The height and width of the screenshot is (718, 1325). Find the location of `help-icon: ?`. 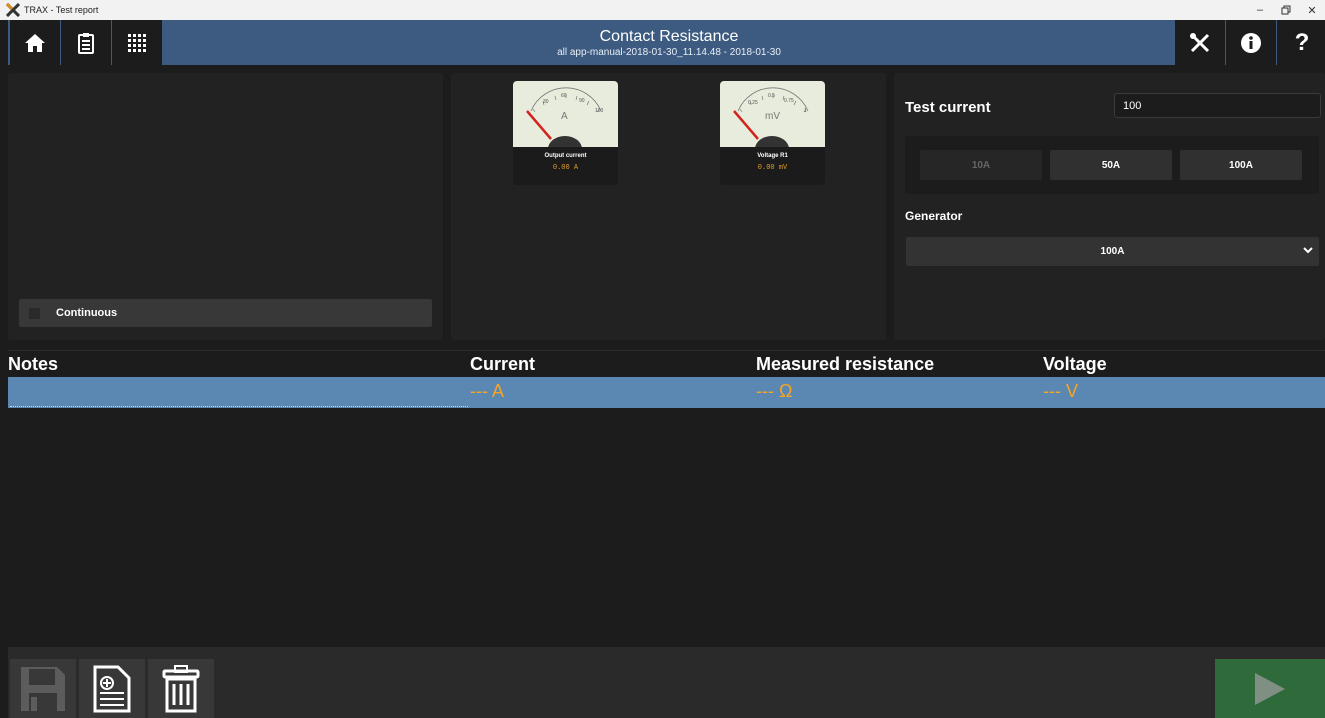

help-icon: ? is located at coordinates (1302, 42).